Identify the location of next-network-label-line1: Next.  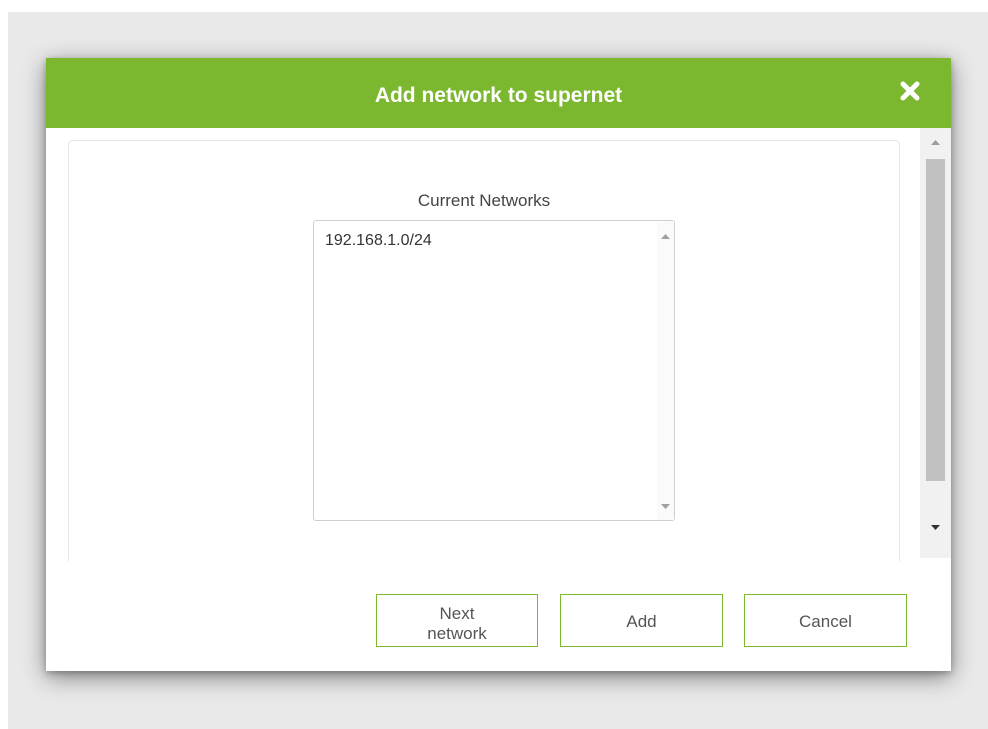
(457, 613).